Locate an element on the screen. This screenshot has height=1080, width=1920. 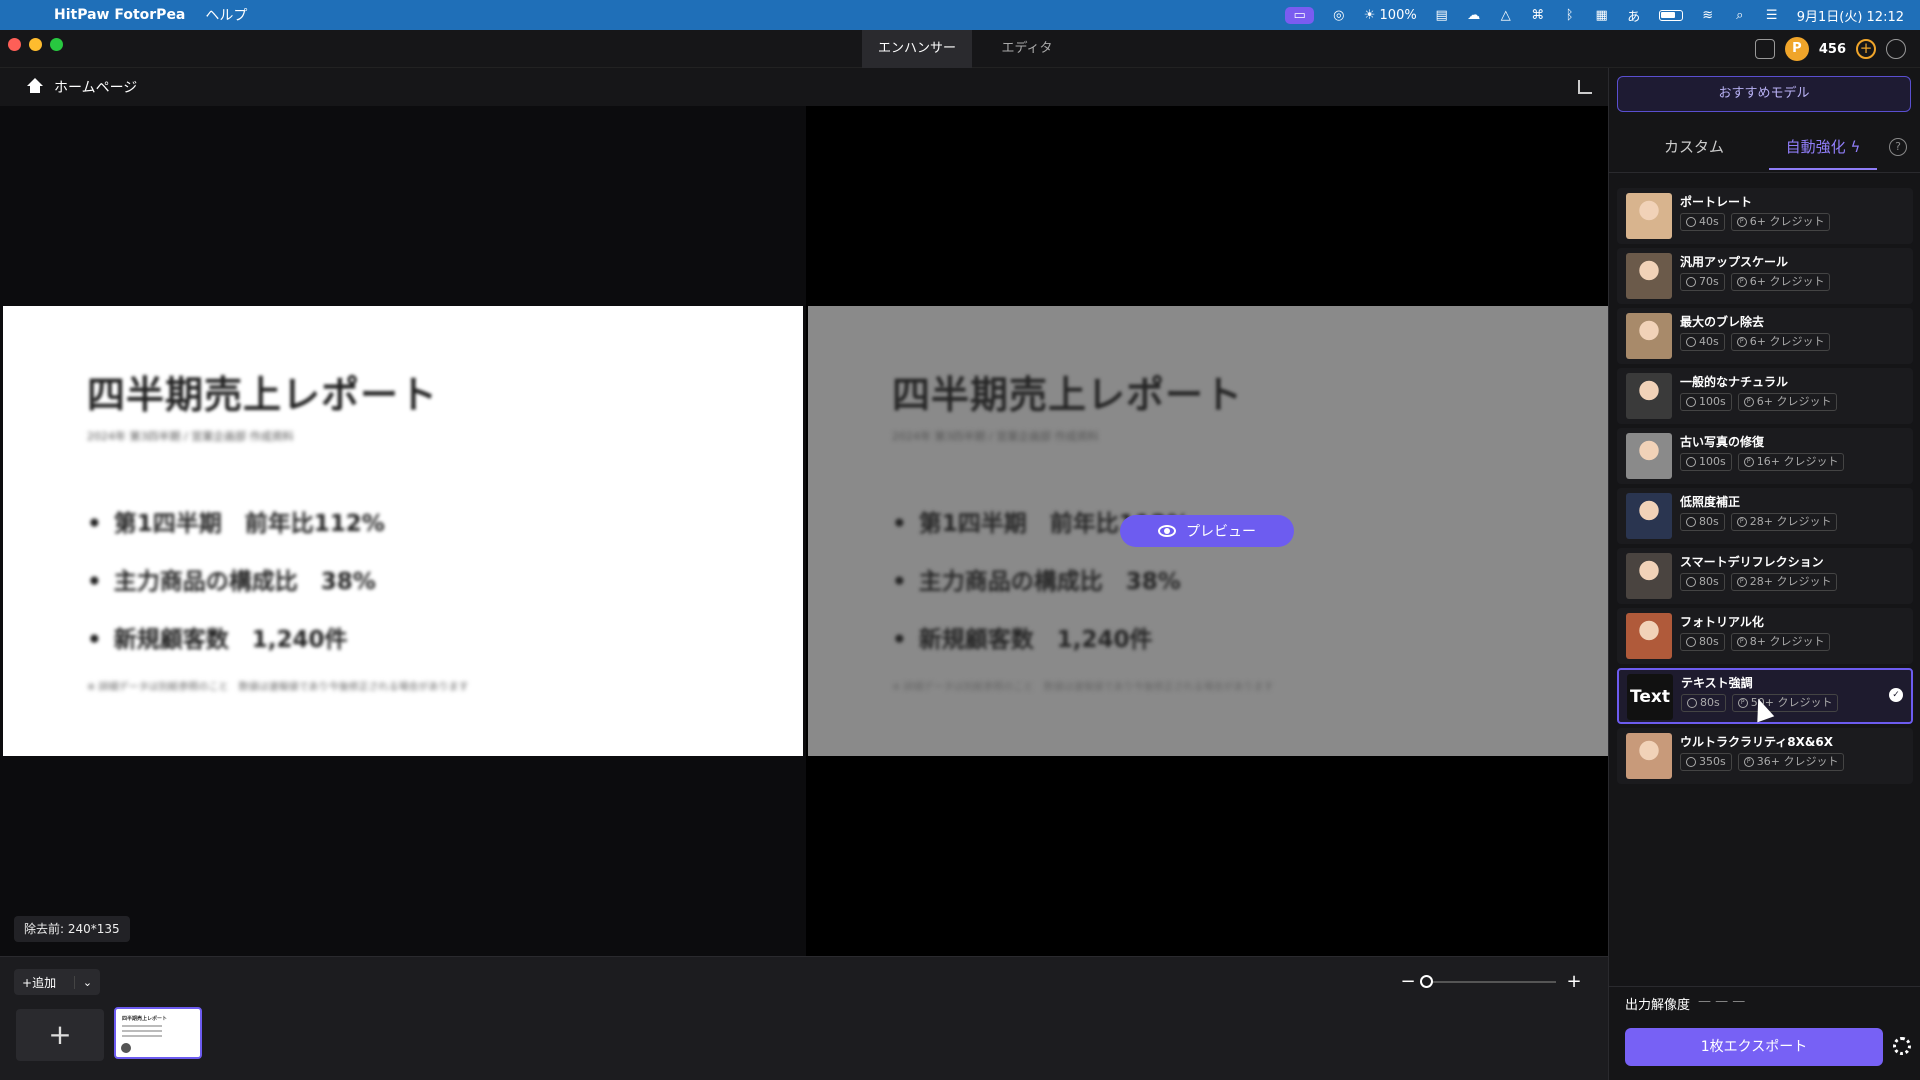
settings-gear-icon is located at coordinates (1902, 1046).